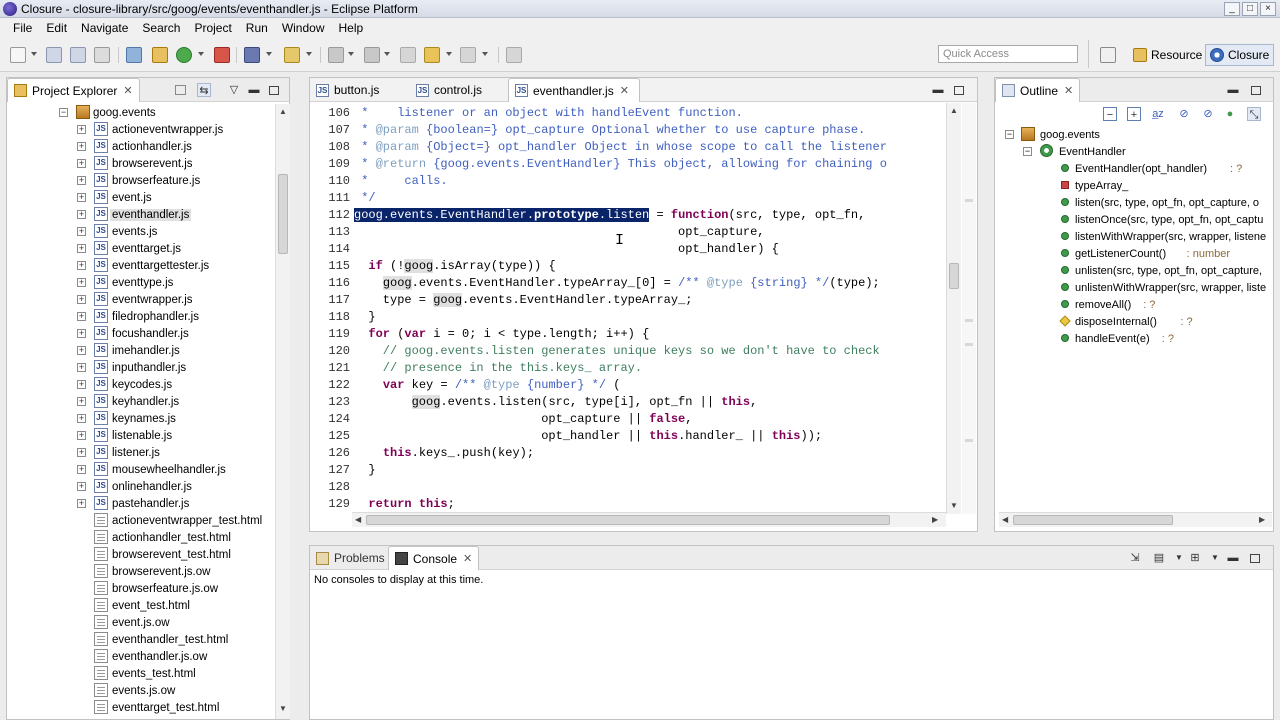  What do you see at coordinates (1130, 270) in the screenshot?
I see `outline-item: unlisten(src, type, opt_fn, opt_capture,` at bounding box center [1130, 270].